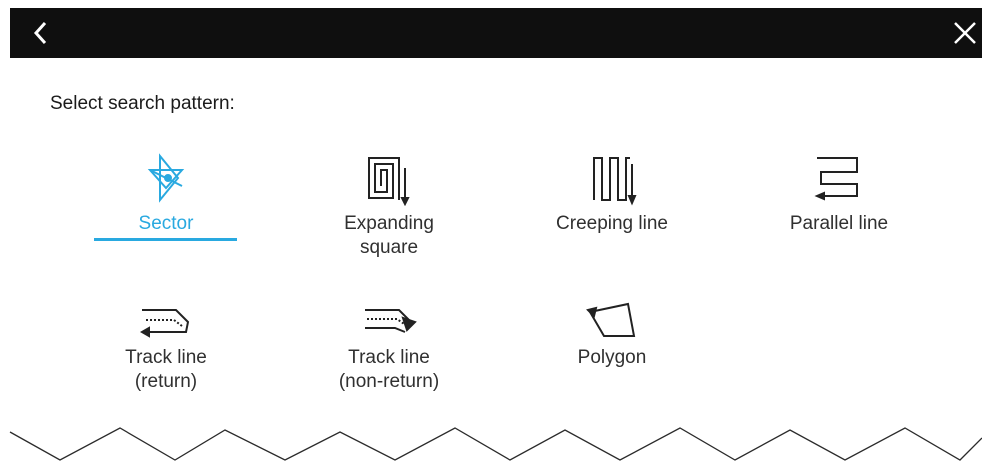 The width and height of the screenshot is (982, 463). I want to click on track-line-non-return-icon, so click(391, 321).